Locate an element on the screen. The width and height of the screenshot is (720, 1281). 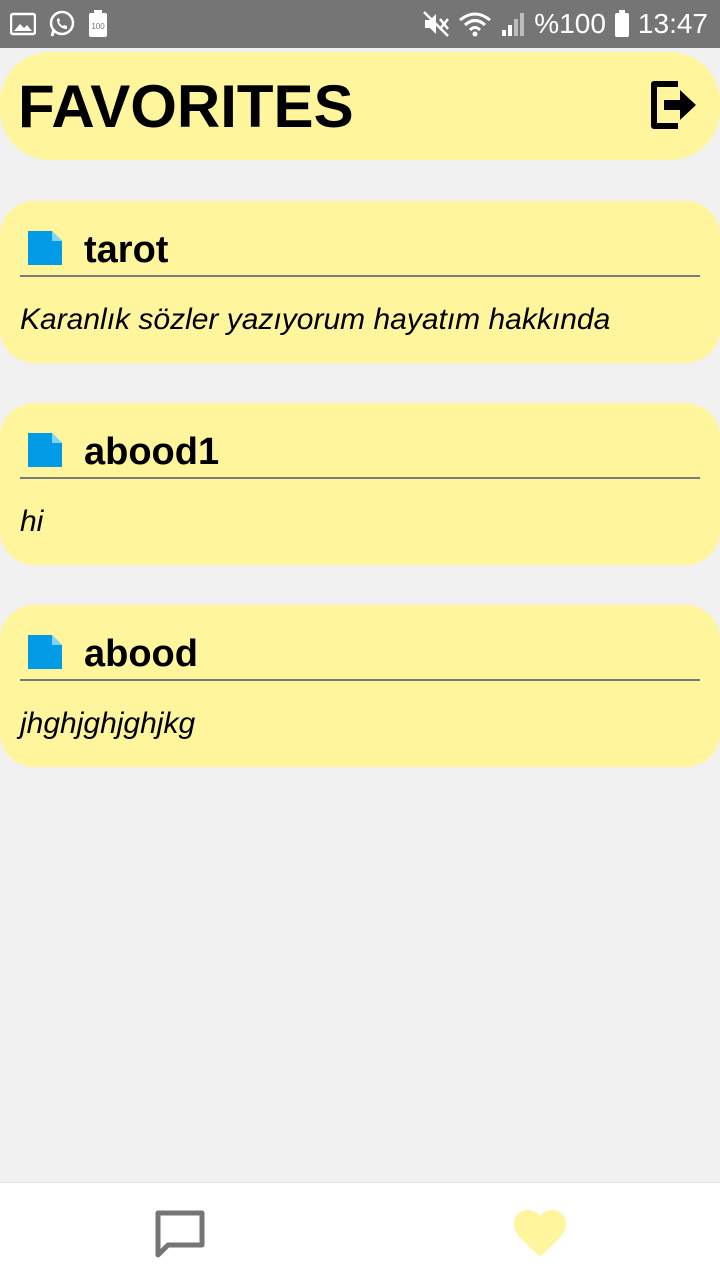
whatsapp-icon is located at coordinates (62, 23).